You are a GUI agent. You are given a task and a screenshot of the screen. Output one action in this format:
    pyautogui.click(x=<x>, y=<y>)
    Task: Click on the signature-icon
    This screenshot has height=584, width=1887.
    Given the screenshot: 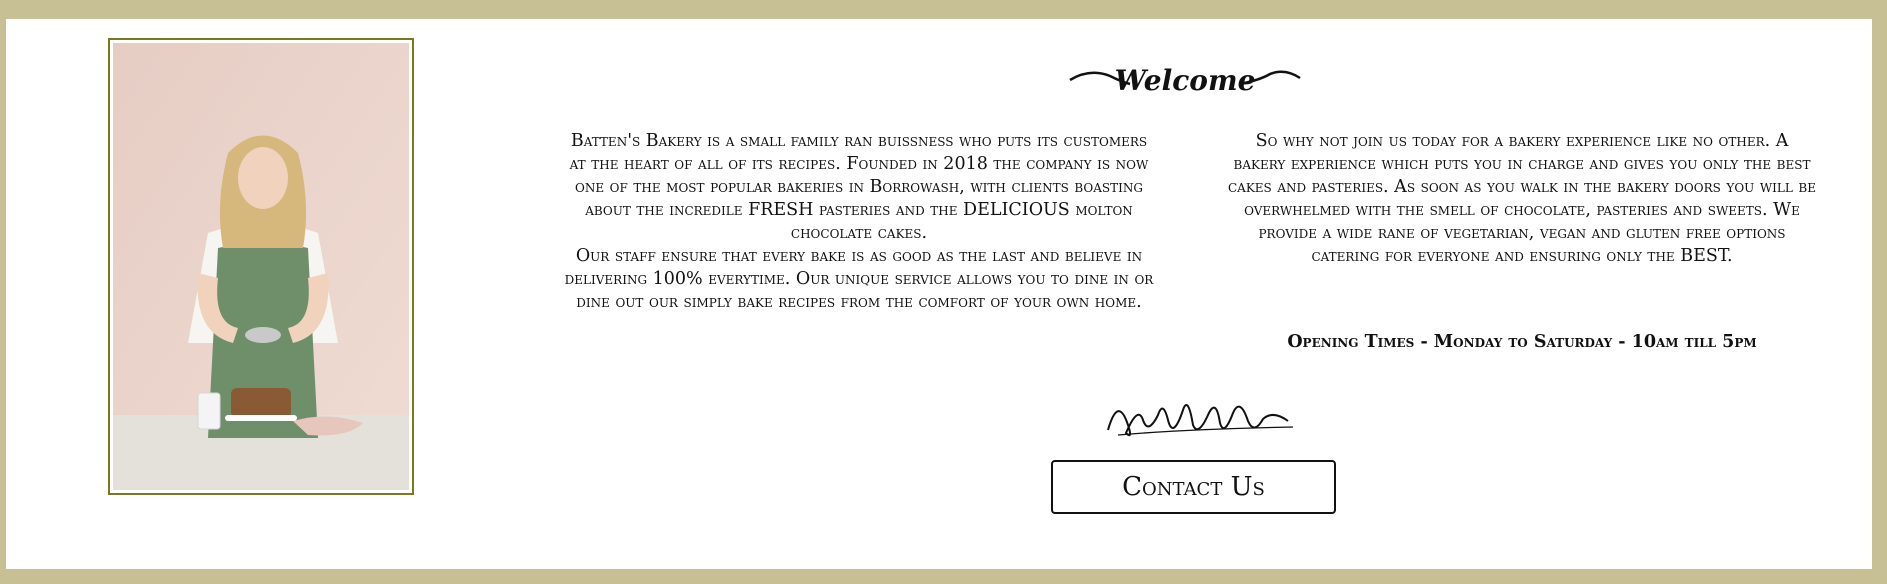 What is the action you would take?
    pyautogui.click(x=1200, y=420)
    